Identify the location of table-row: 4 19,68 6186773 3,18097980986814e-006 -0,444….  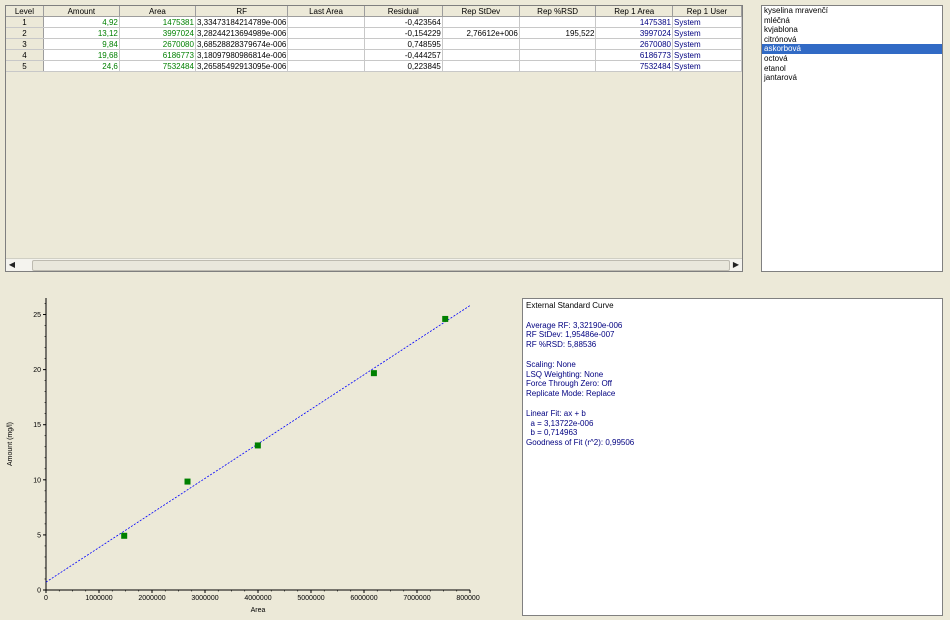
(374, 55).